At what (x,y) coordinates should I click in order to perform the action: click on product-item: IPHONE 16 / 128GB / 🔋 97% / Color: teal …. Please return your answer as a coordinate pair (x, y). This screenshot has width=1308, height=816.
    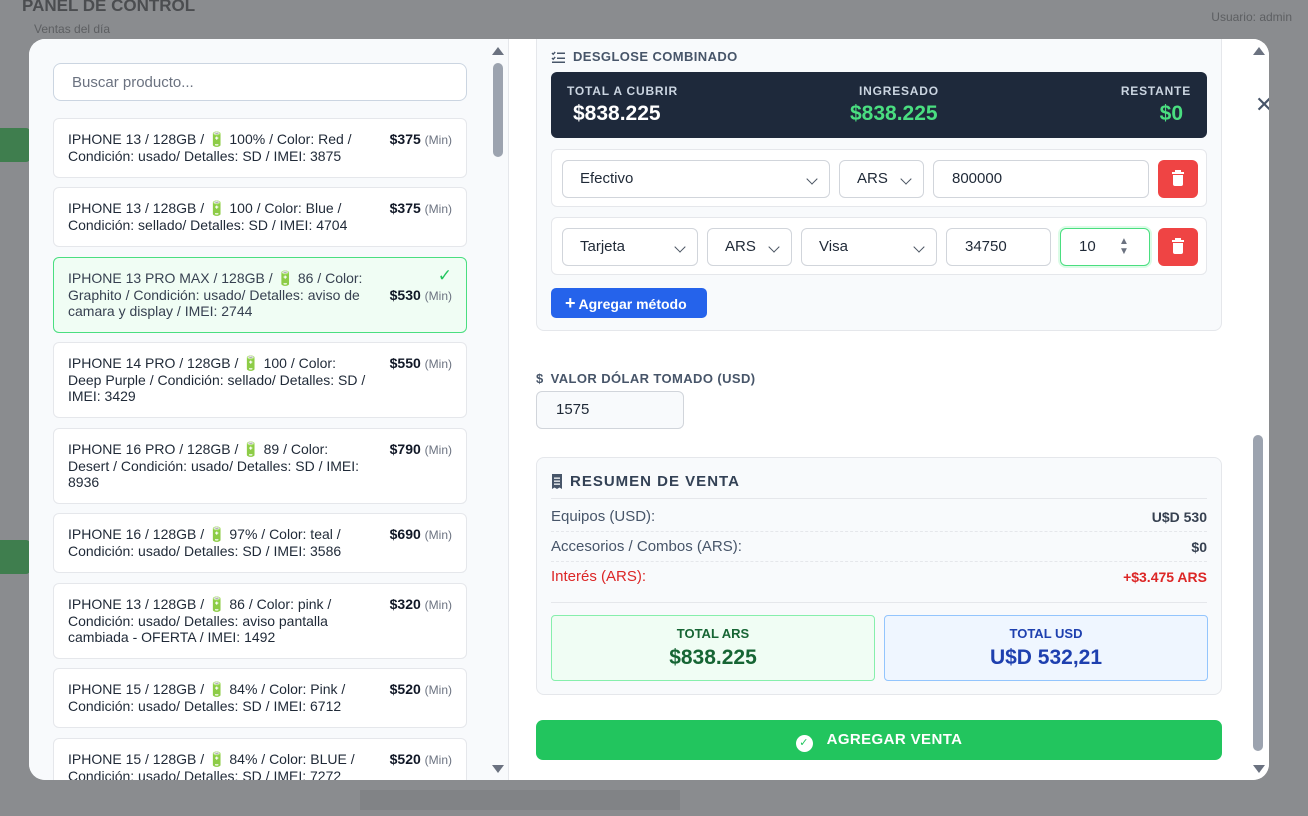
    Looking at the image, I should click on (260, 543).